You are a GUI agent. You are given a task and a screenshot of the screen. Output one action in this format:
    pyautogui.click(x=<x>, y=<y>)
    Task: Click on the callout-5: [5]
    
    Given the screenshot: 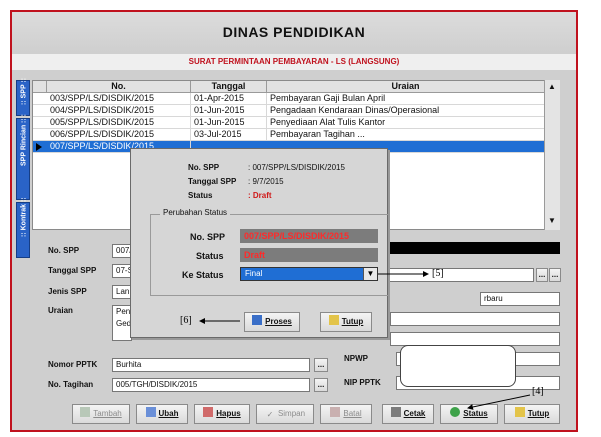 What is the action you would take?
    pyautogui.click(x=438, y=273)
    